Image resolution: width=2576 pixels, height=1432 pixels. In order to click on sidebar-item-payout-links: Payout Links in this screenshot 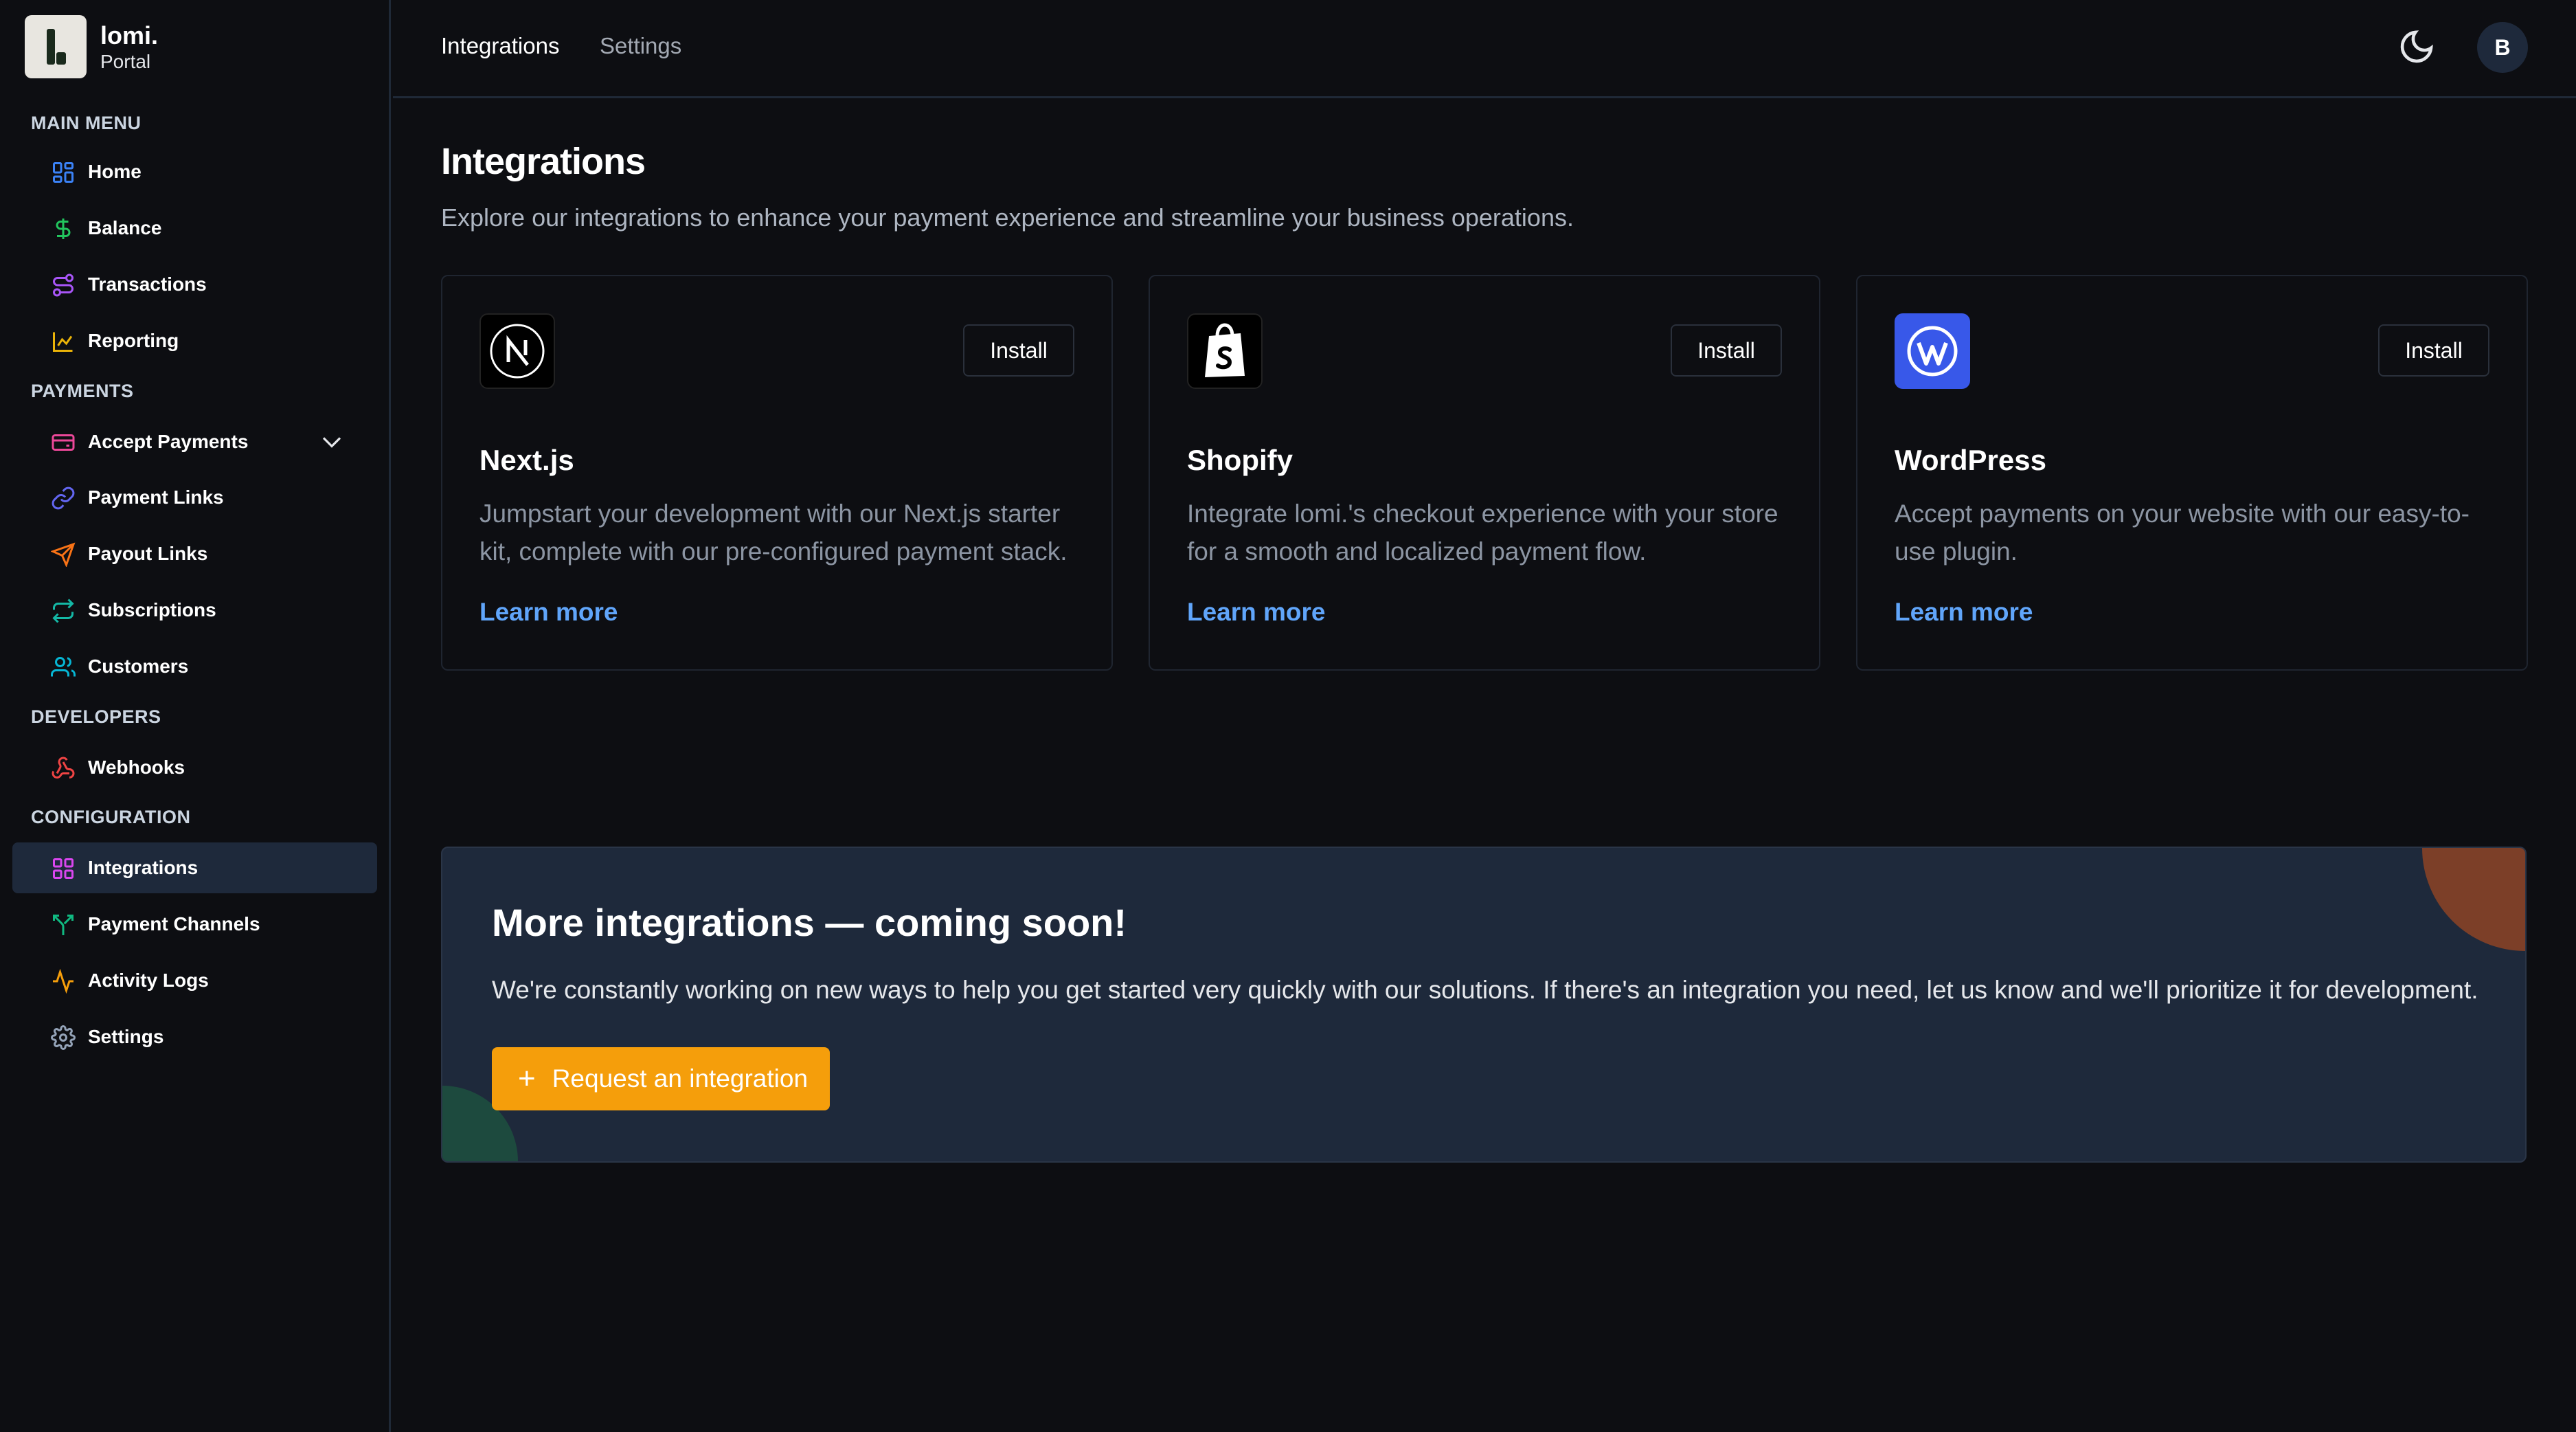, I will do `click(194, 553)`.